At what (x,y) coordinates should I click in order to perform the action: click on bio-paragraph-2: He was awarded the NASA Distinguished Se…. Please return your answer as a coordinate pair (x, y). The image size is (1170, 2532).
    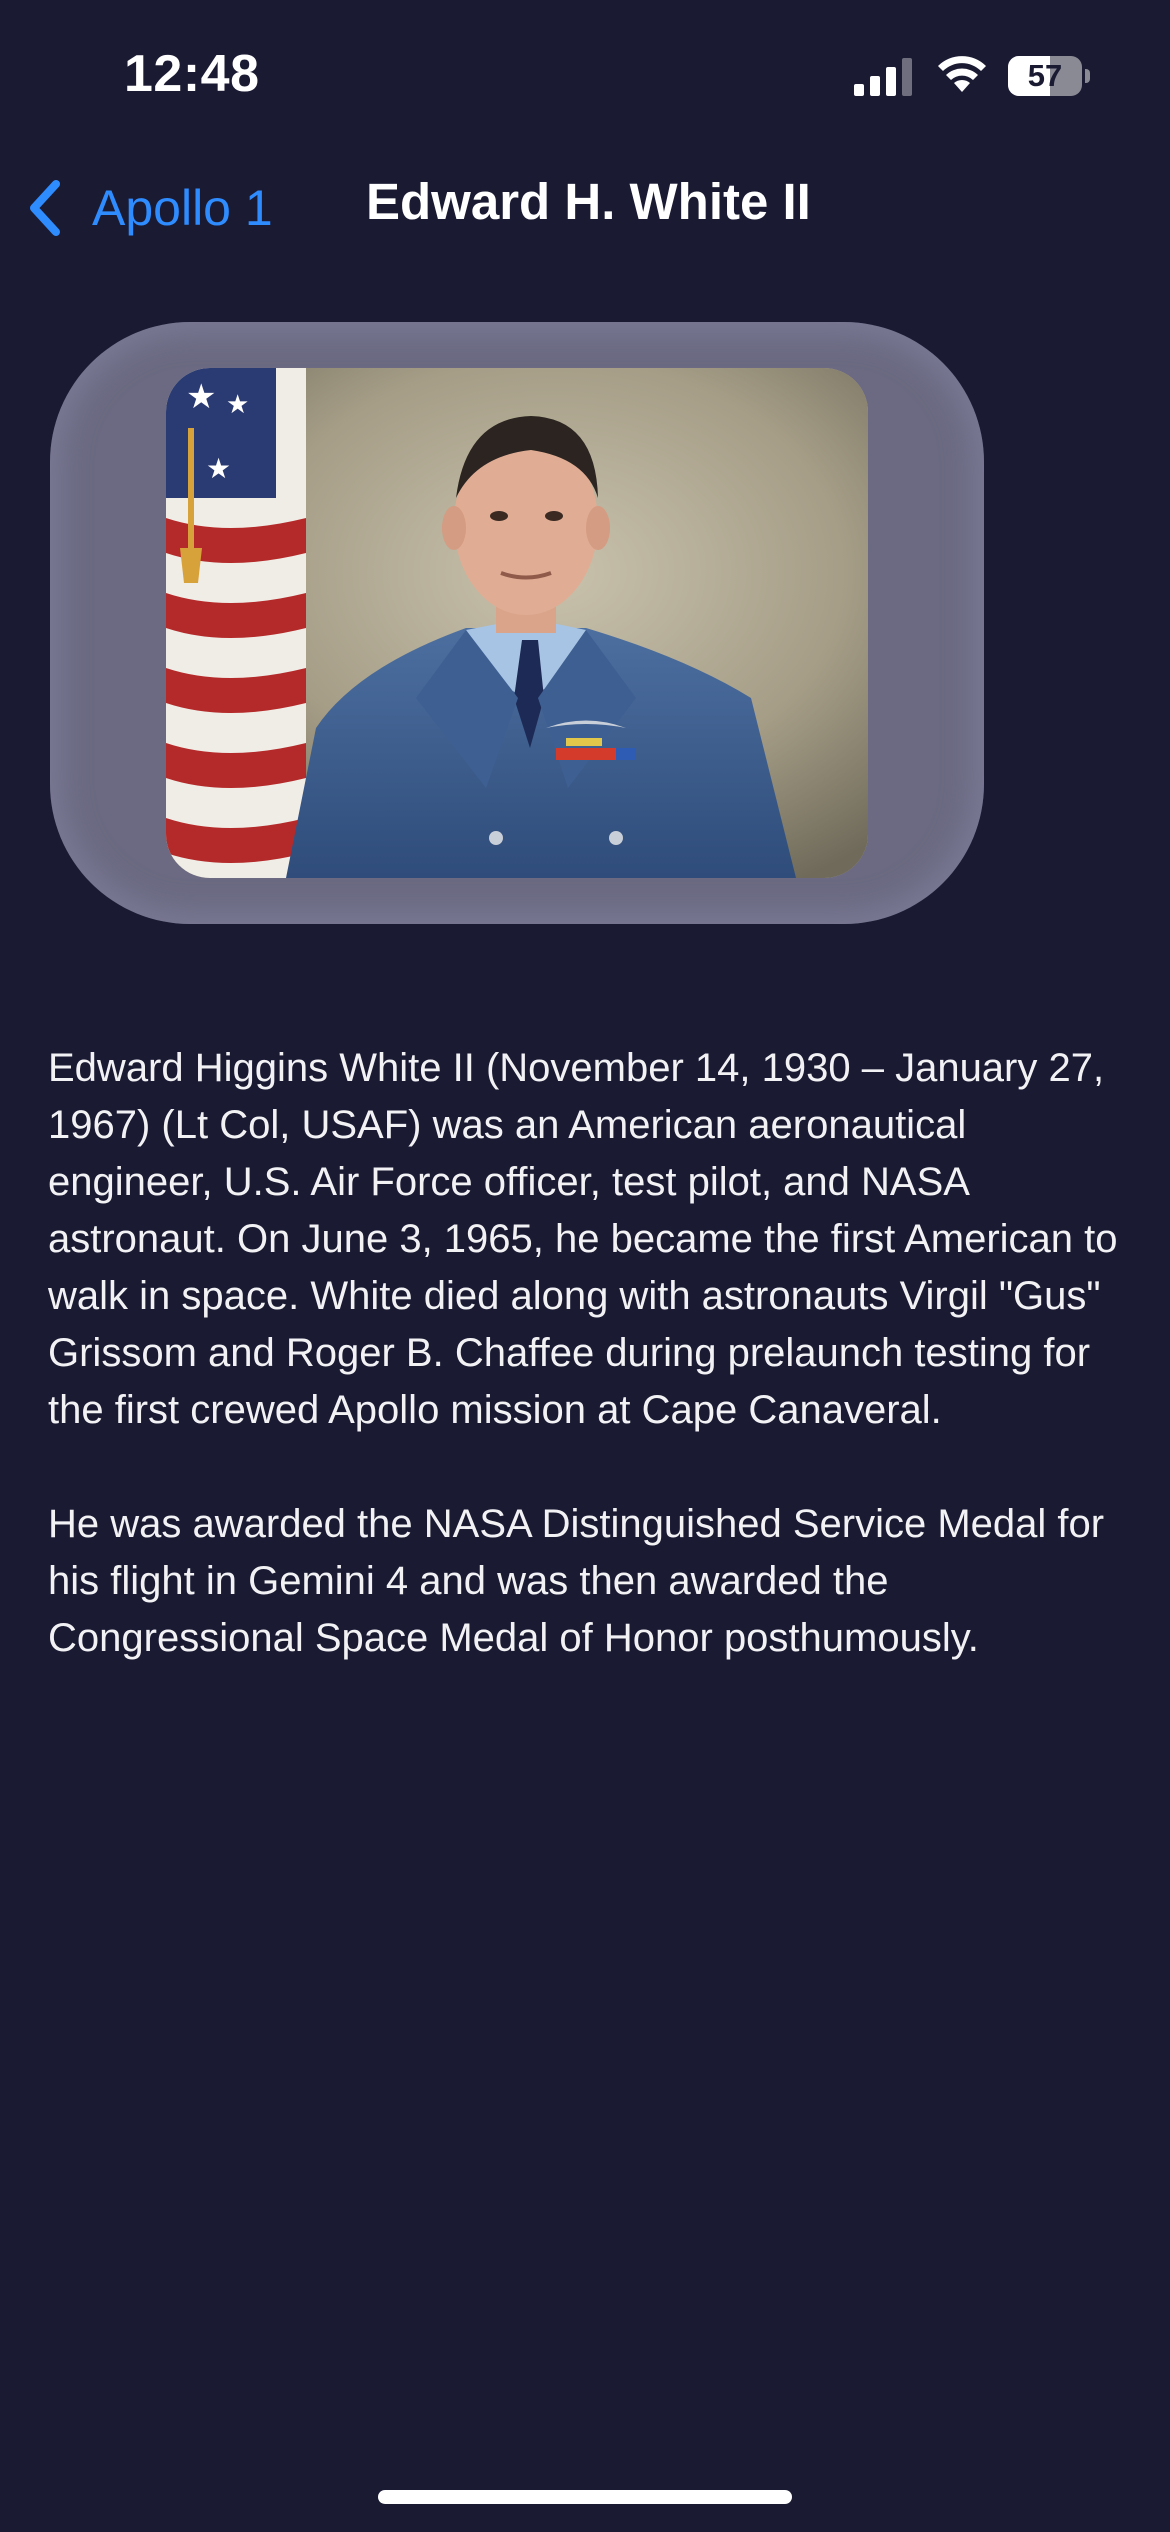
    Looking at the image, I should click on (576, 1581).